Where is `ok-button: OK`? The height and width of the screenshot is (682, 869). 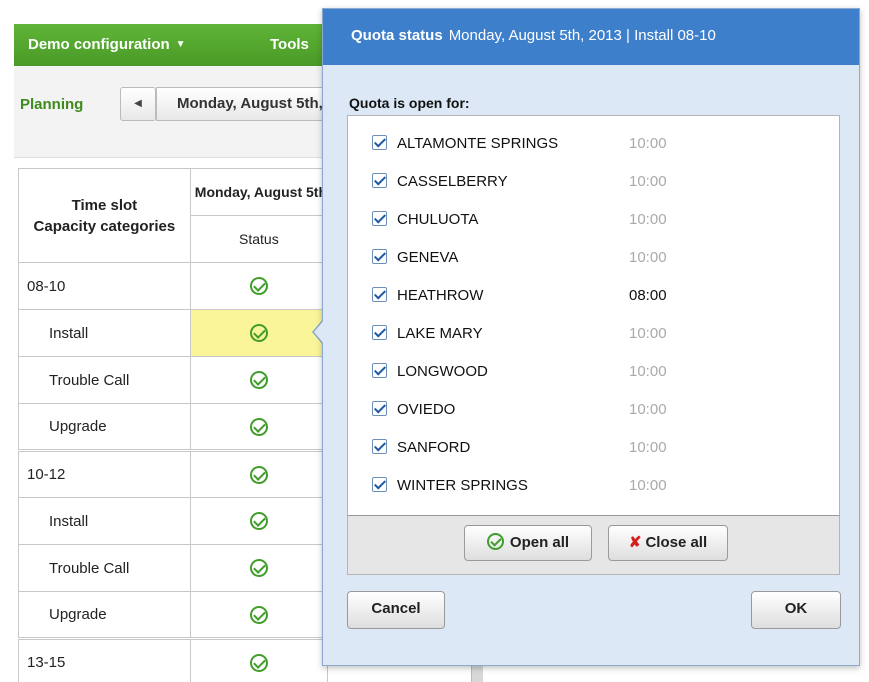
ok-button: OK is located at coordinates (796, 610).